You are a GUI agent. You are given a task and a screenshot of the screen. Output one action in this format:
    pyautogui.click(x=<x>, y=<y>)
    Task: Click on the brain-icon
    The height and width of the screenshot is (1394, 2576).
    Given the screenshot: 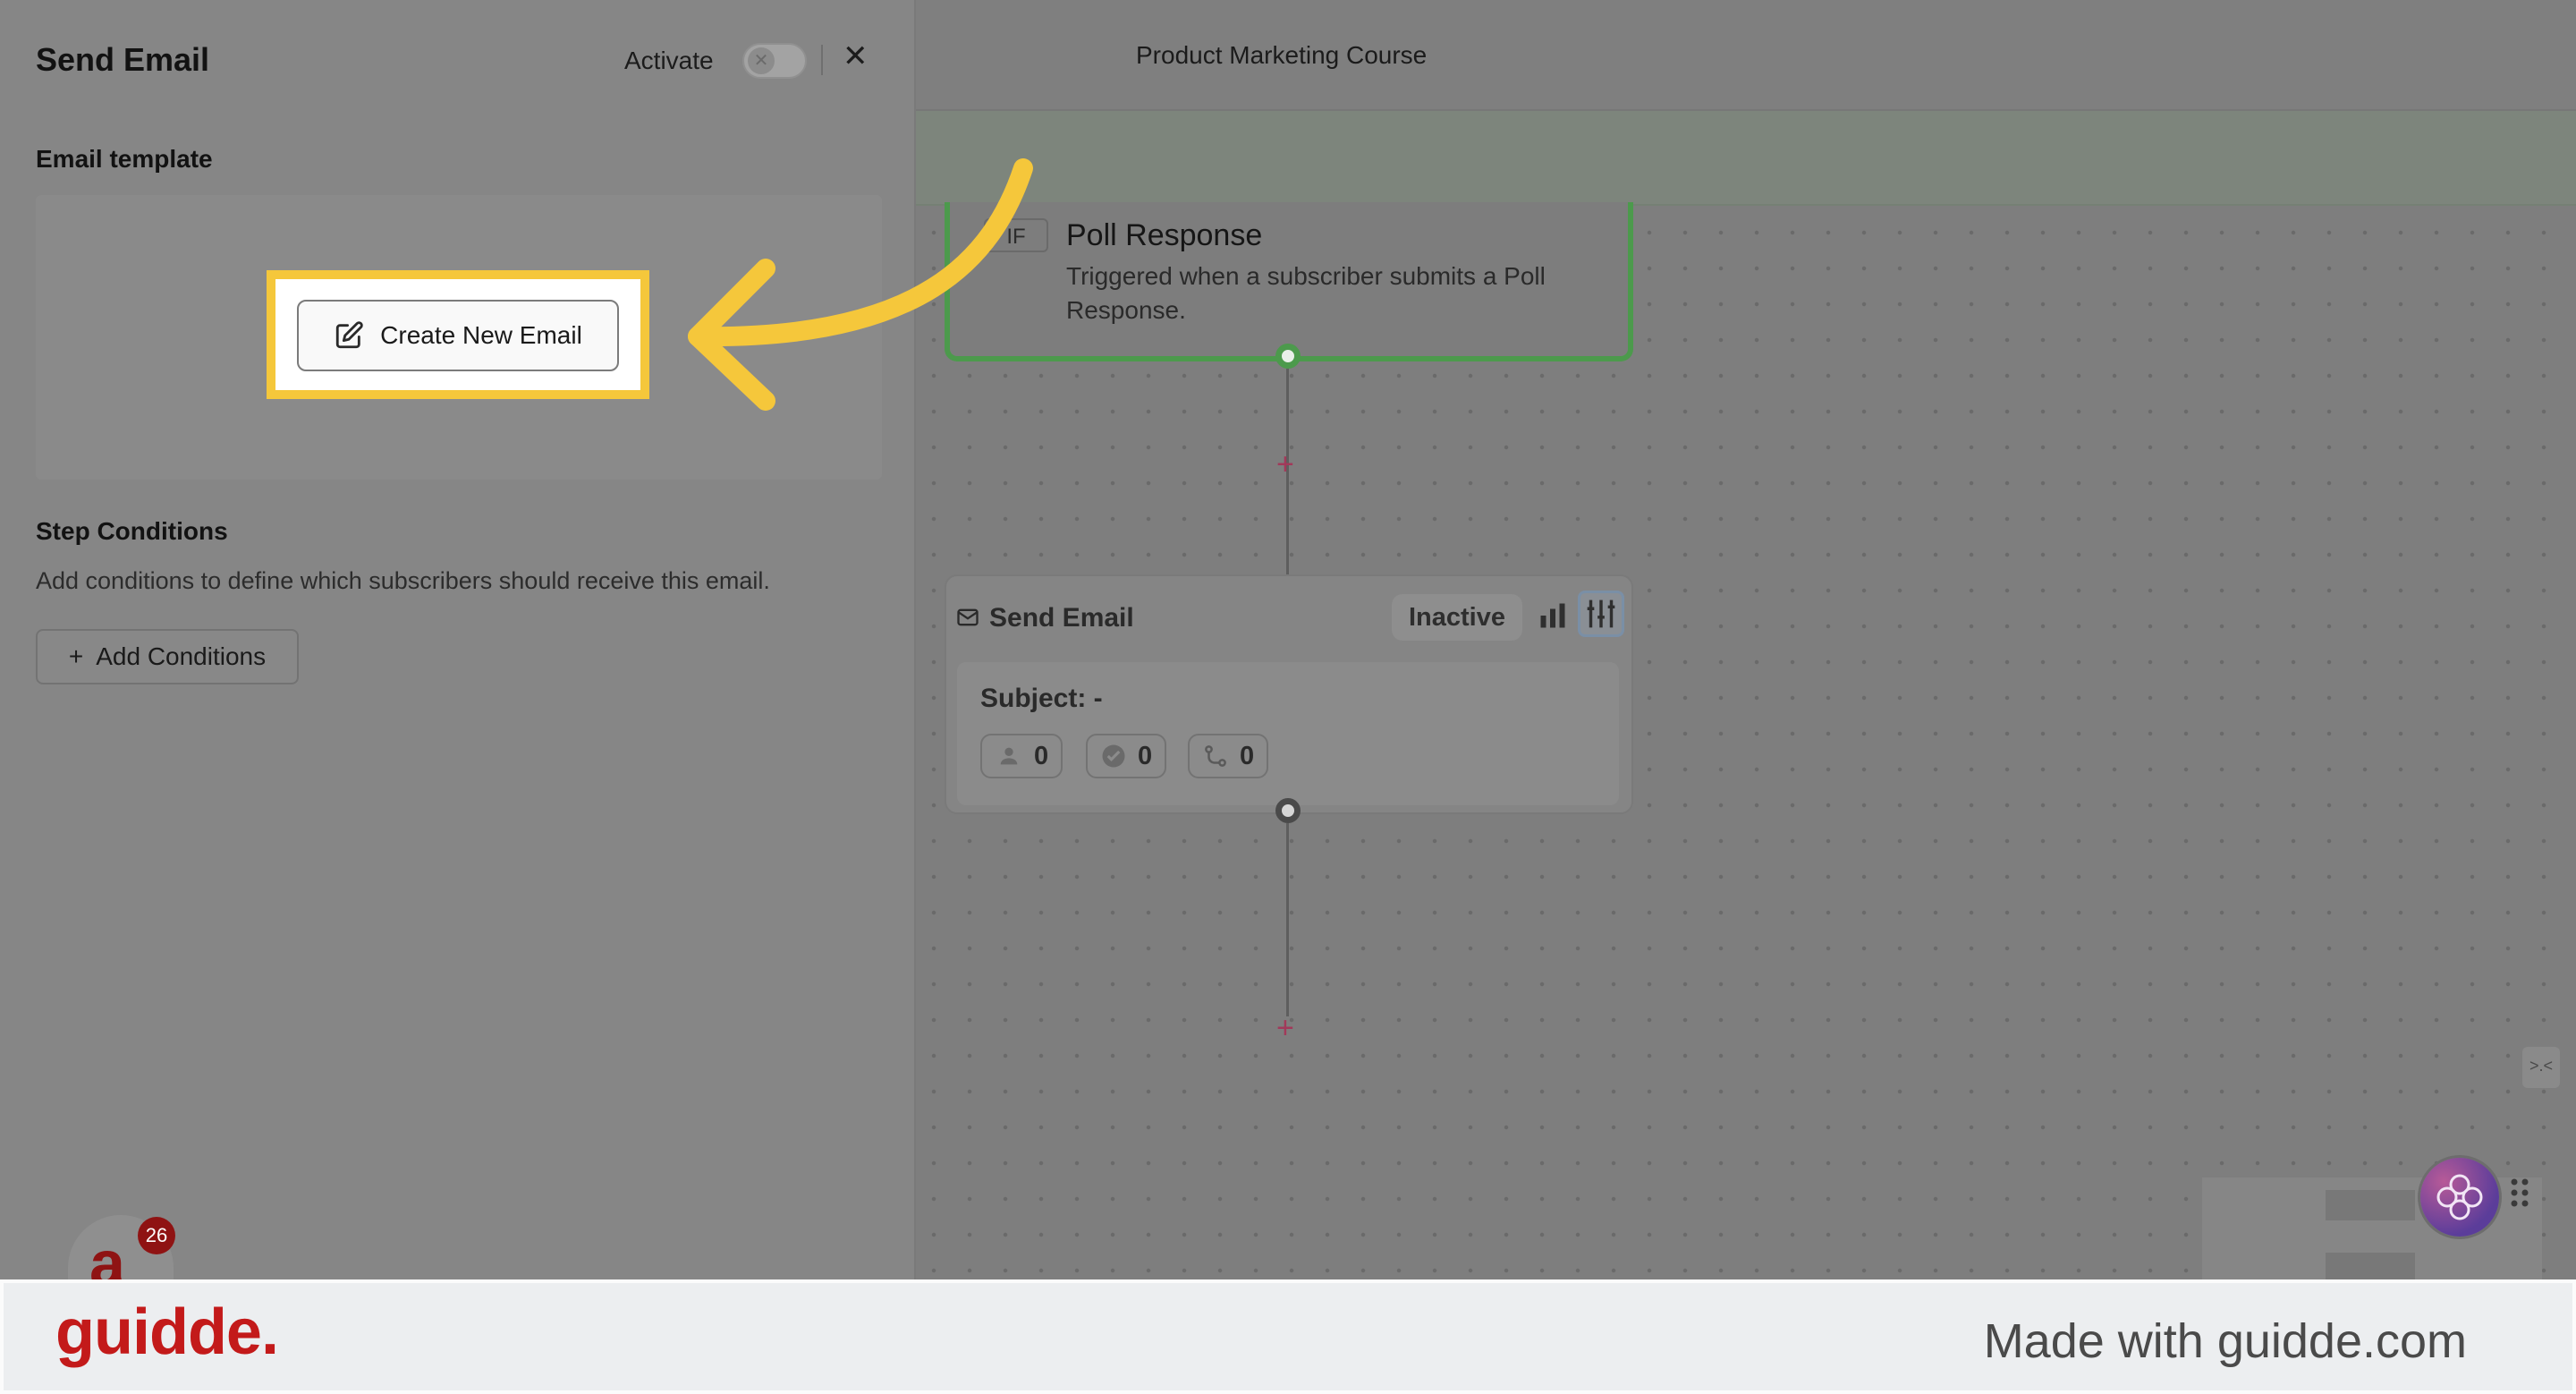 What is the action you would take?
    pyautogui.click(x=2459, y=1197)
    